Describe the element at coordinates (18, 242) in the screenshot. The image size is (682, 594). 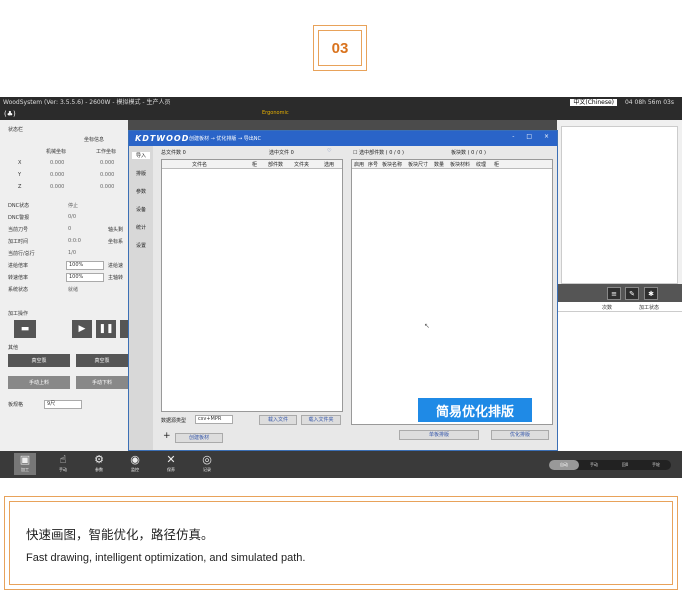
I see `process-time-label: 加工时间` at that location.